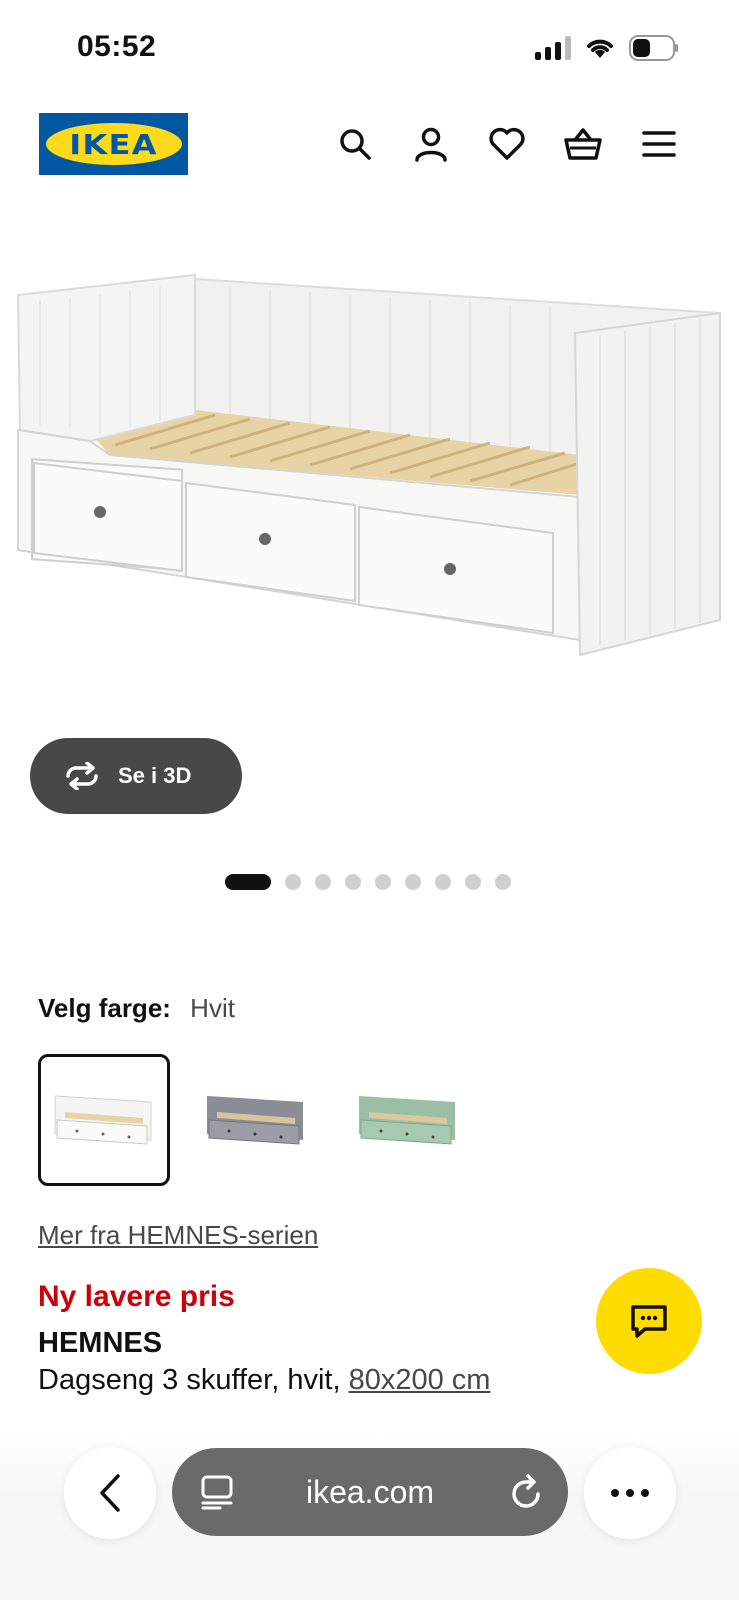 This screenshot has width=739, height=1600. I want to click on chat-button, so click(649, 1321).